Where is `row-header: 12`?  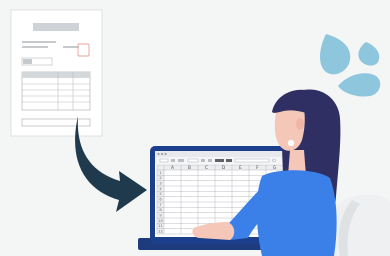 row-header: 12 is located at coordinates (160, 232).